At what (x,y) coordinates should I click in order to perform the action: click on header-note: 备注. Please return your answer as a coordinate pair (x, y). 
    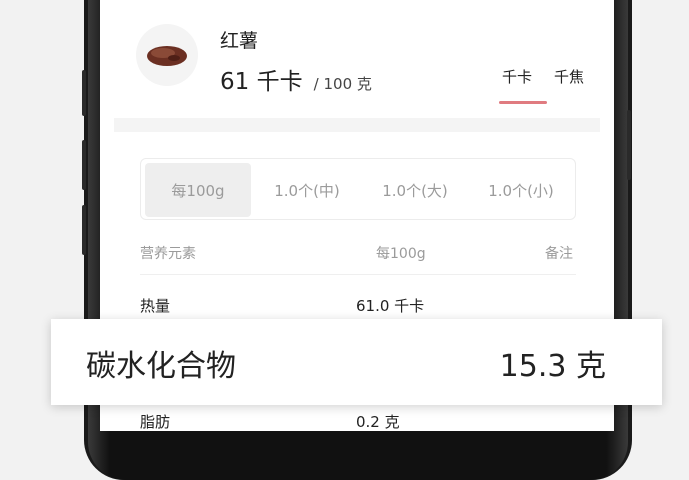
    Looking at the image, I should click on (559, 254).